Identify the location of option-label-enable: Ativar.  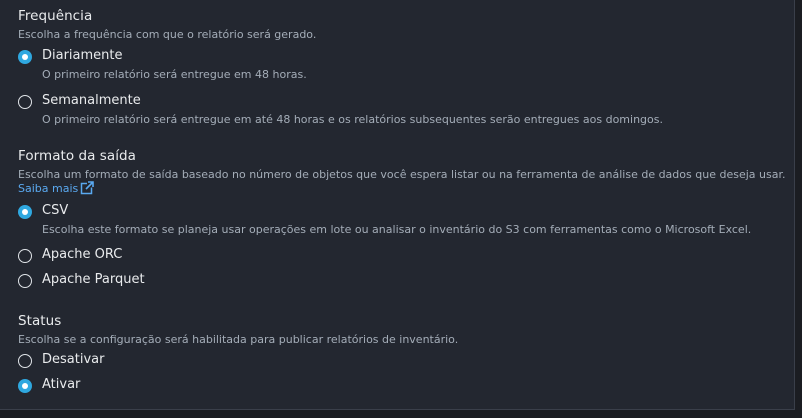
(61, 384).